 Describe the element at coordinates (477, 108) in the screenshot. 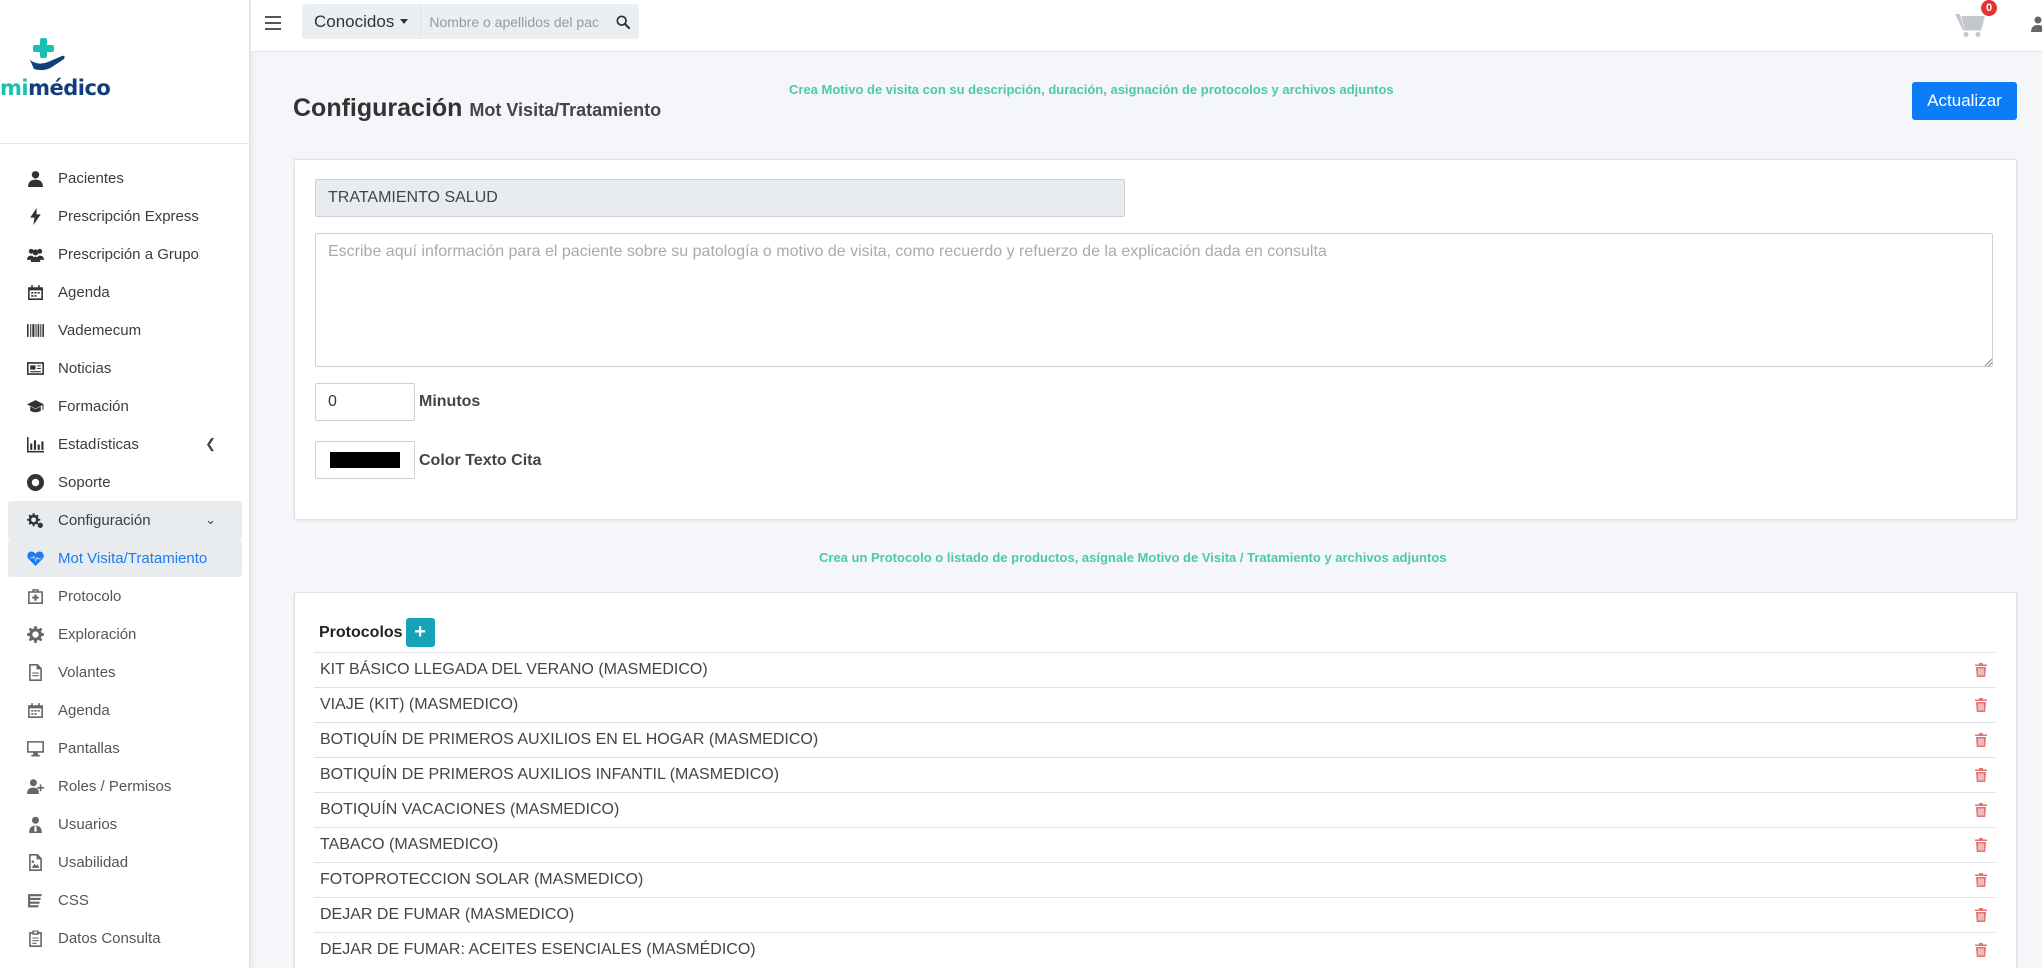

I see `page-title: Configuración Mot Visita/Tratamiento` at that location.